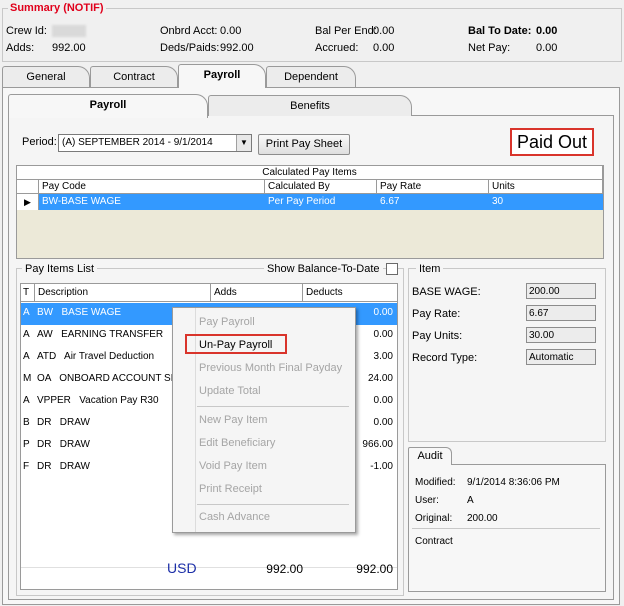 The width and height of the screenshot is (624, 606). I want to click on row-deducts: 3.00, so click(383, 356).